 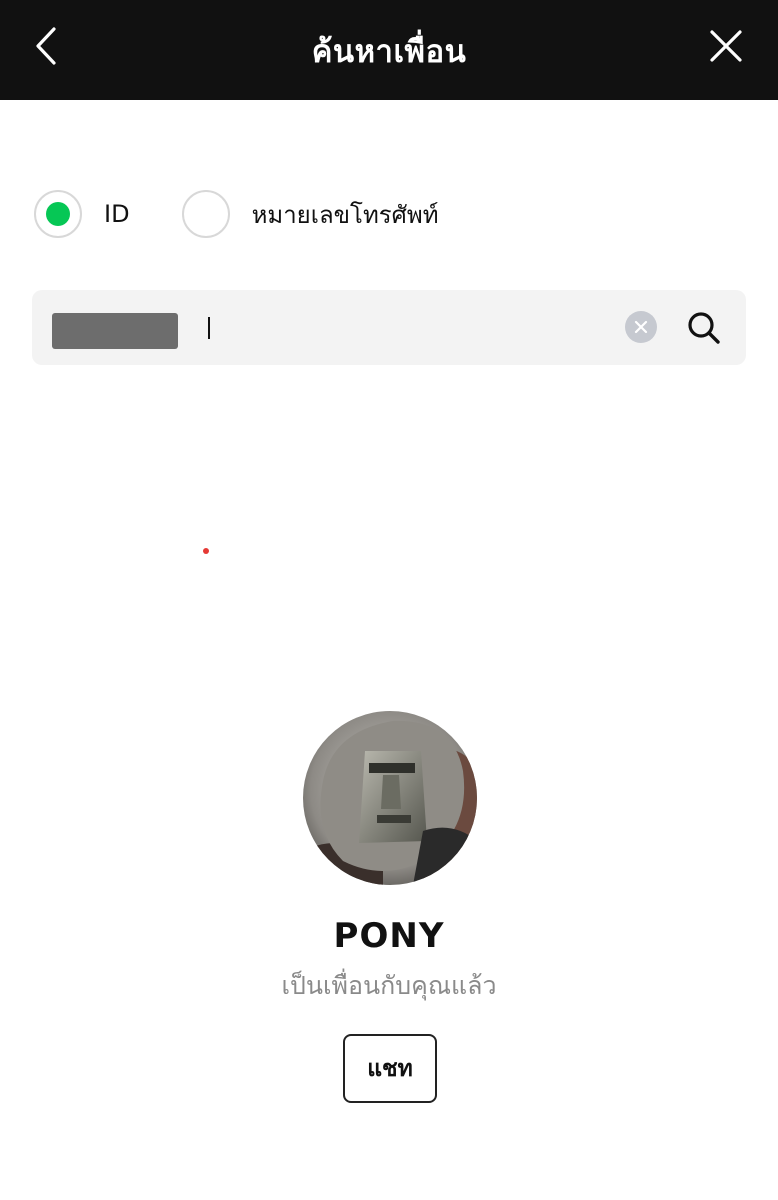 I want to click on radio-id-label: ID, so click(x=117, y=214).